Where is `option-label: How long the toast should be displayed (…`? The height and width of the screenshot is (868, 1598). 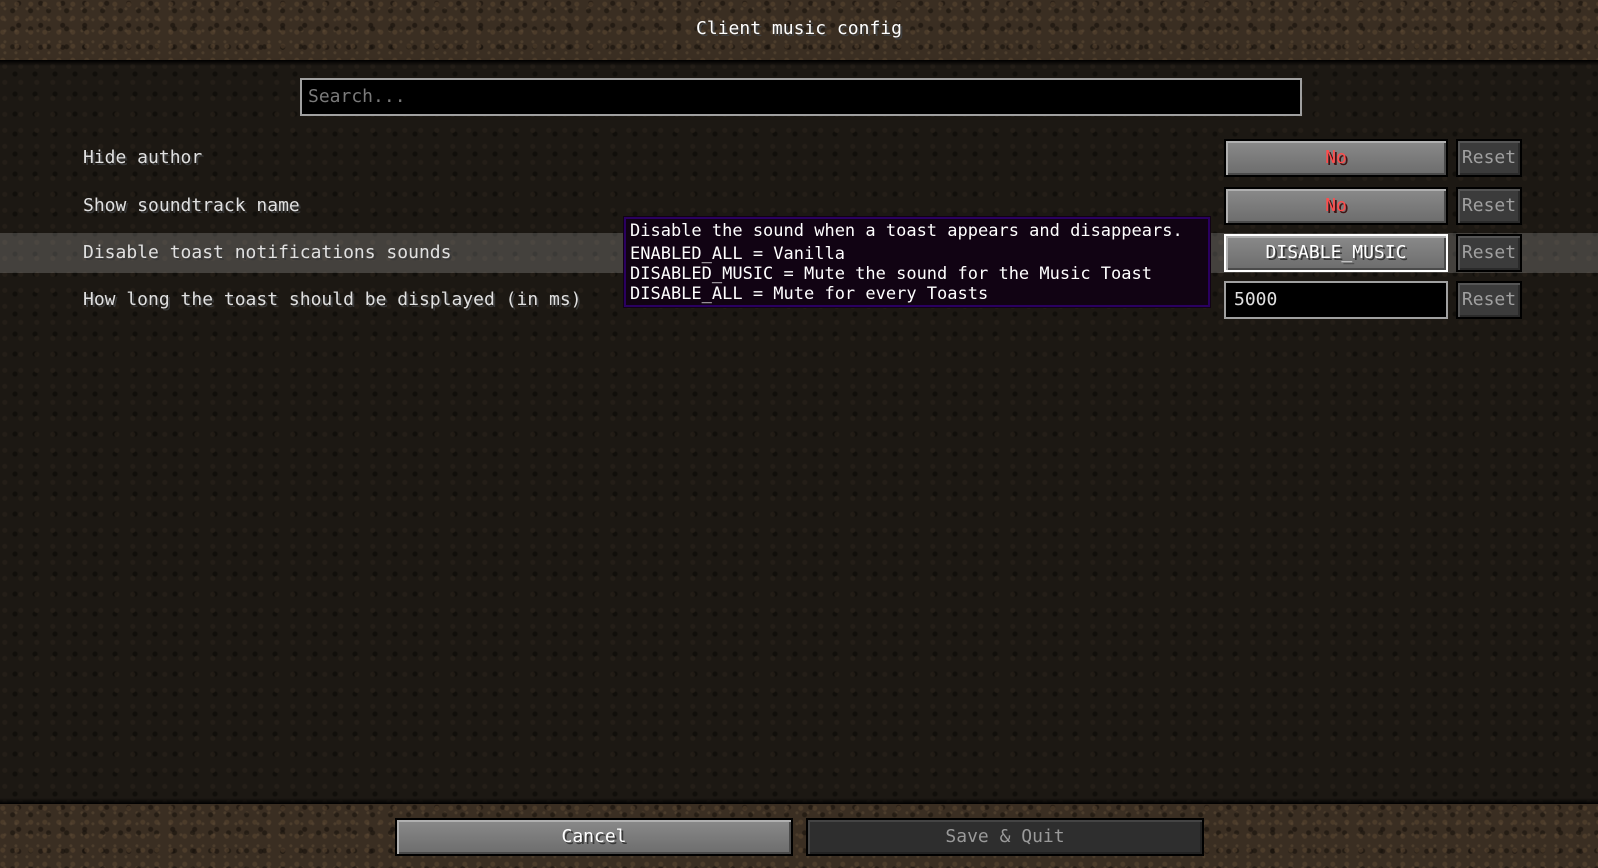 option-label: How long the toast should be displayed (… is located at coordinates (332, 299).